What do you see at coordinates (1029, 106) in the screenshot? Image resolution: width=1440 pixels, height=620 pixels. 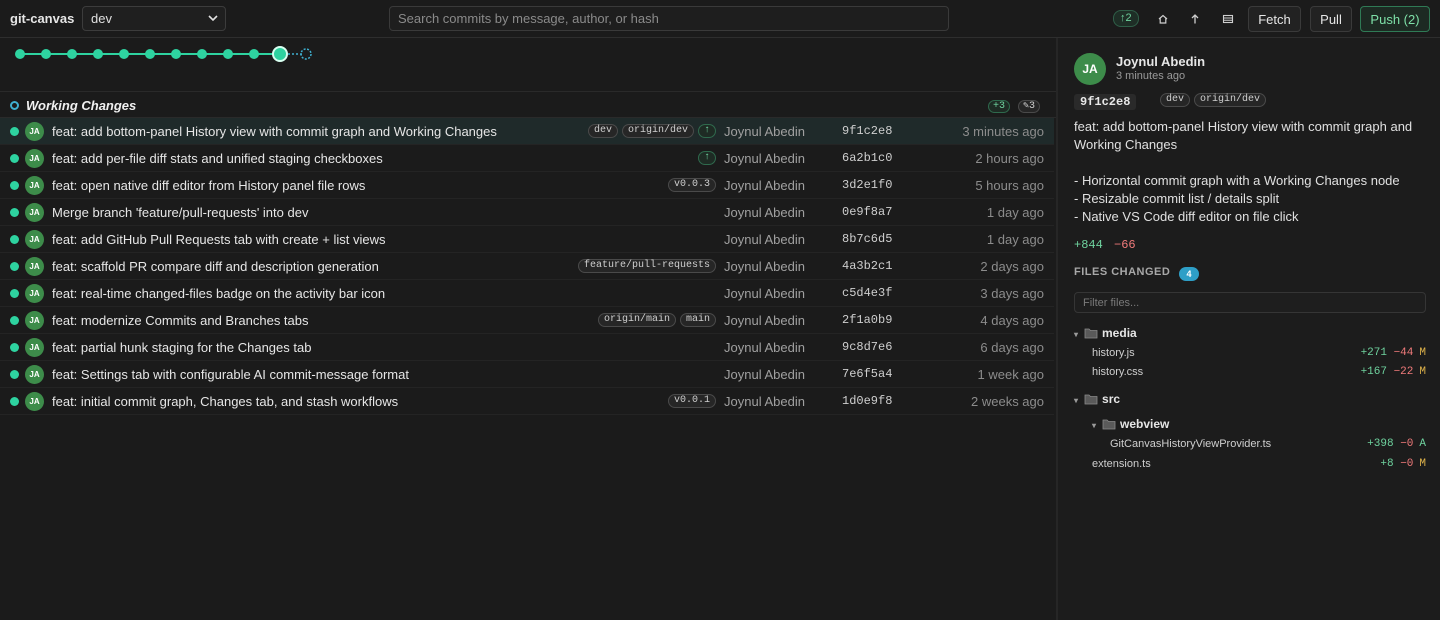 I see `modified-count-badge: ✎3` at bounding box center [1029, 106].